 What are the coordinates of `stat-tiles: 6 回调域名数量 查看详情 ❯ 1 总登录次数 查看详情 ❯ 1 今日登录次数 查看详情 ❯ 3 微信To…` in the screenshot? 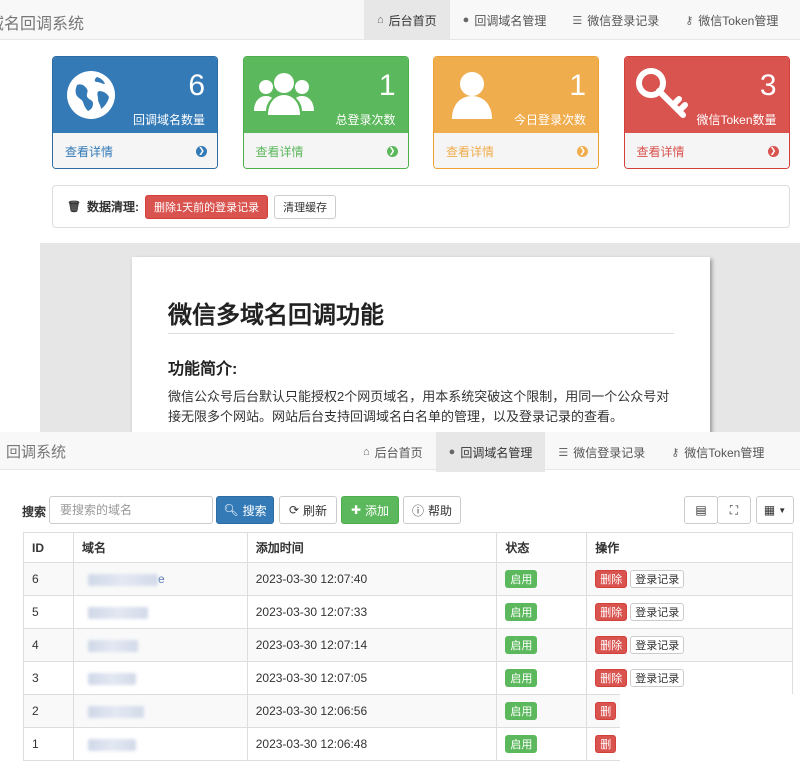 It's located at (421, 113).